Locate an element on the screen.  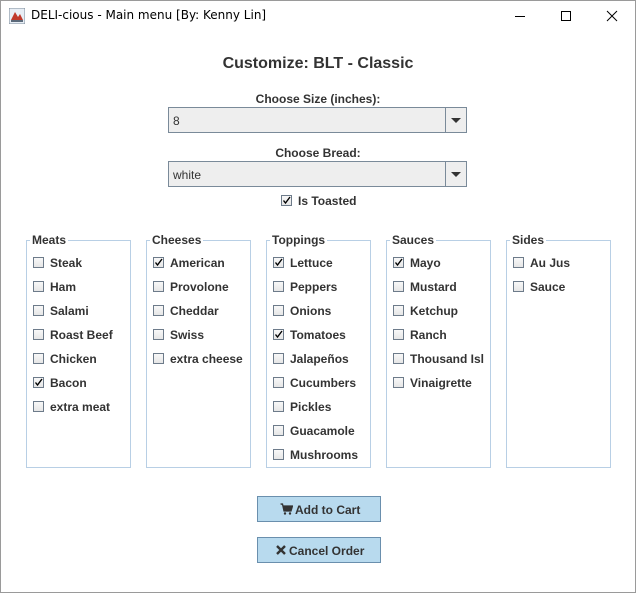
minimize-button is located at coordinates (520, 16).